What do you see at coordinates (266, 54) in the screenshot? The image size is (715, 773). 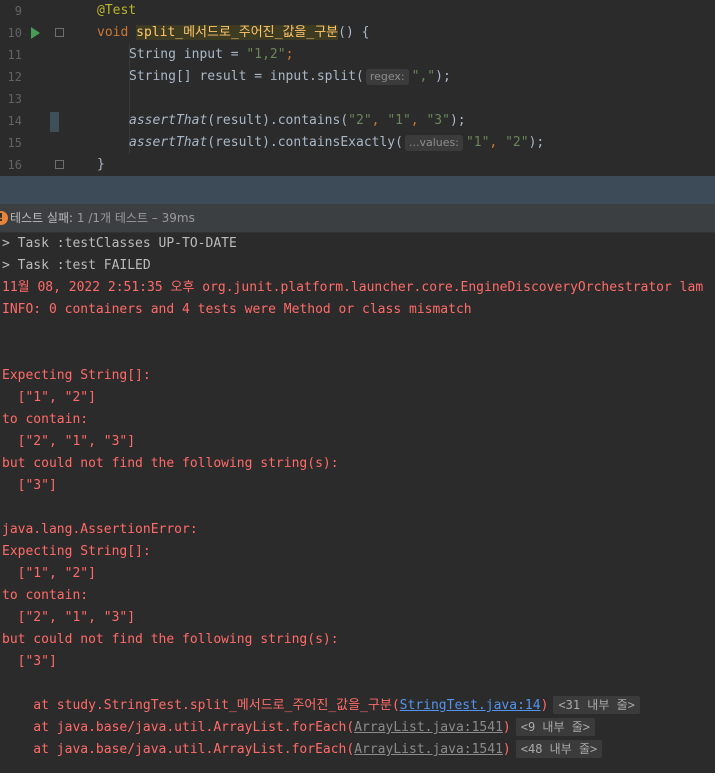 I see `string-literal: "1,2"` at bounding box center [266, 54].